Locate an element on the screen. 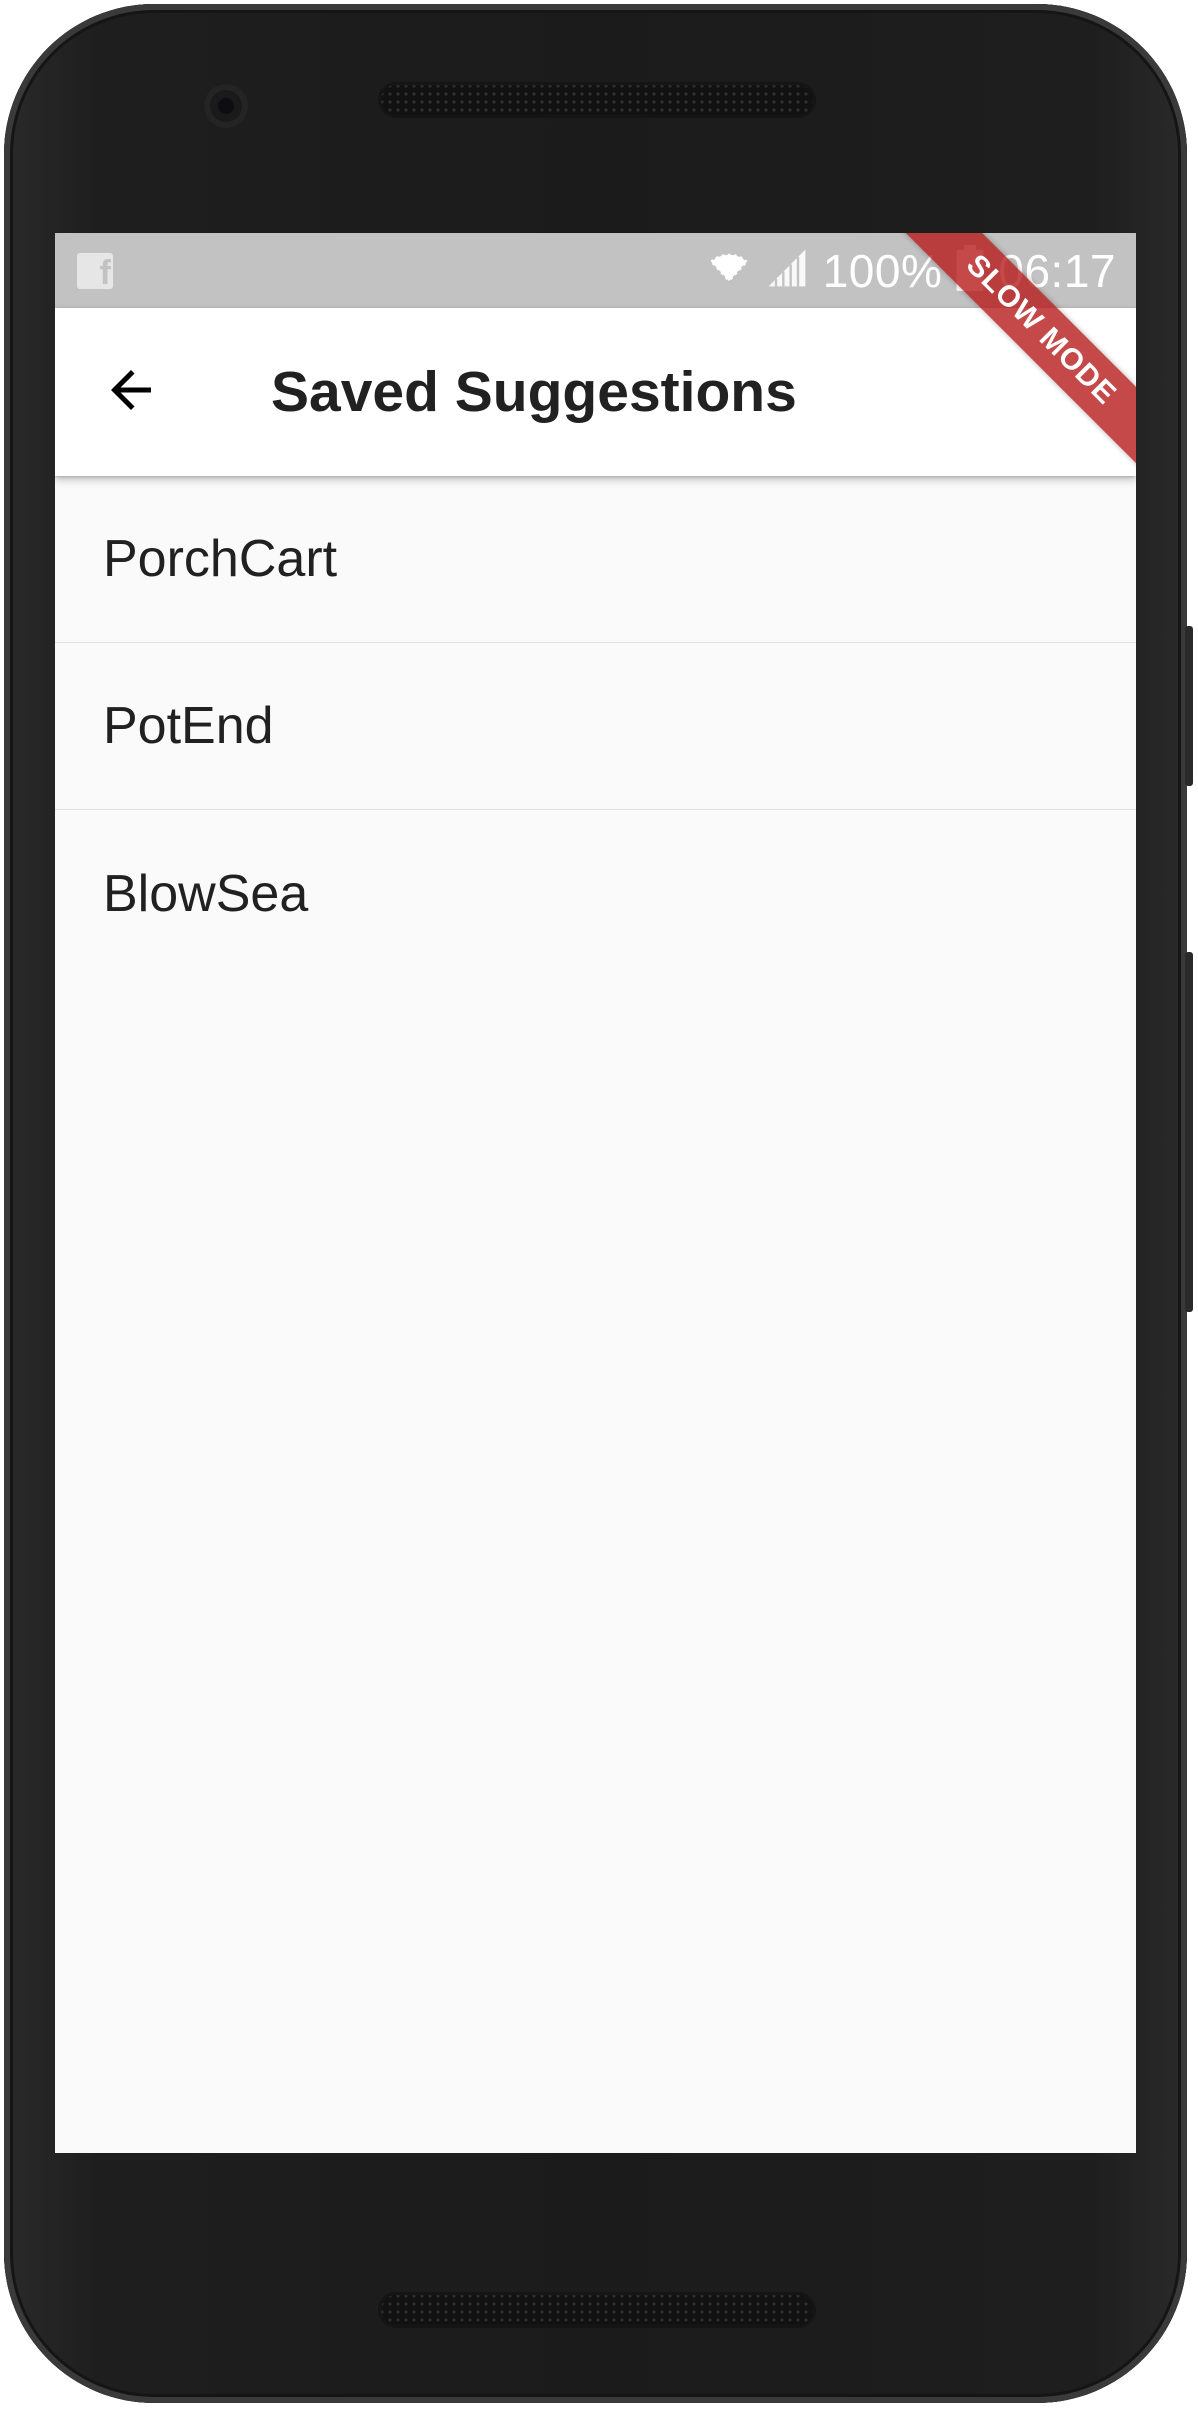 The image size is (1198, 2409). top-speaker-grille is located at coordinates (597, 100).